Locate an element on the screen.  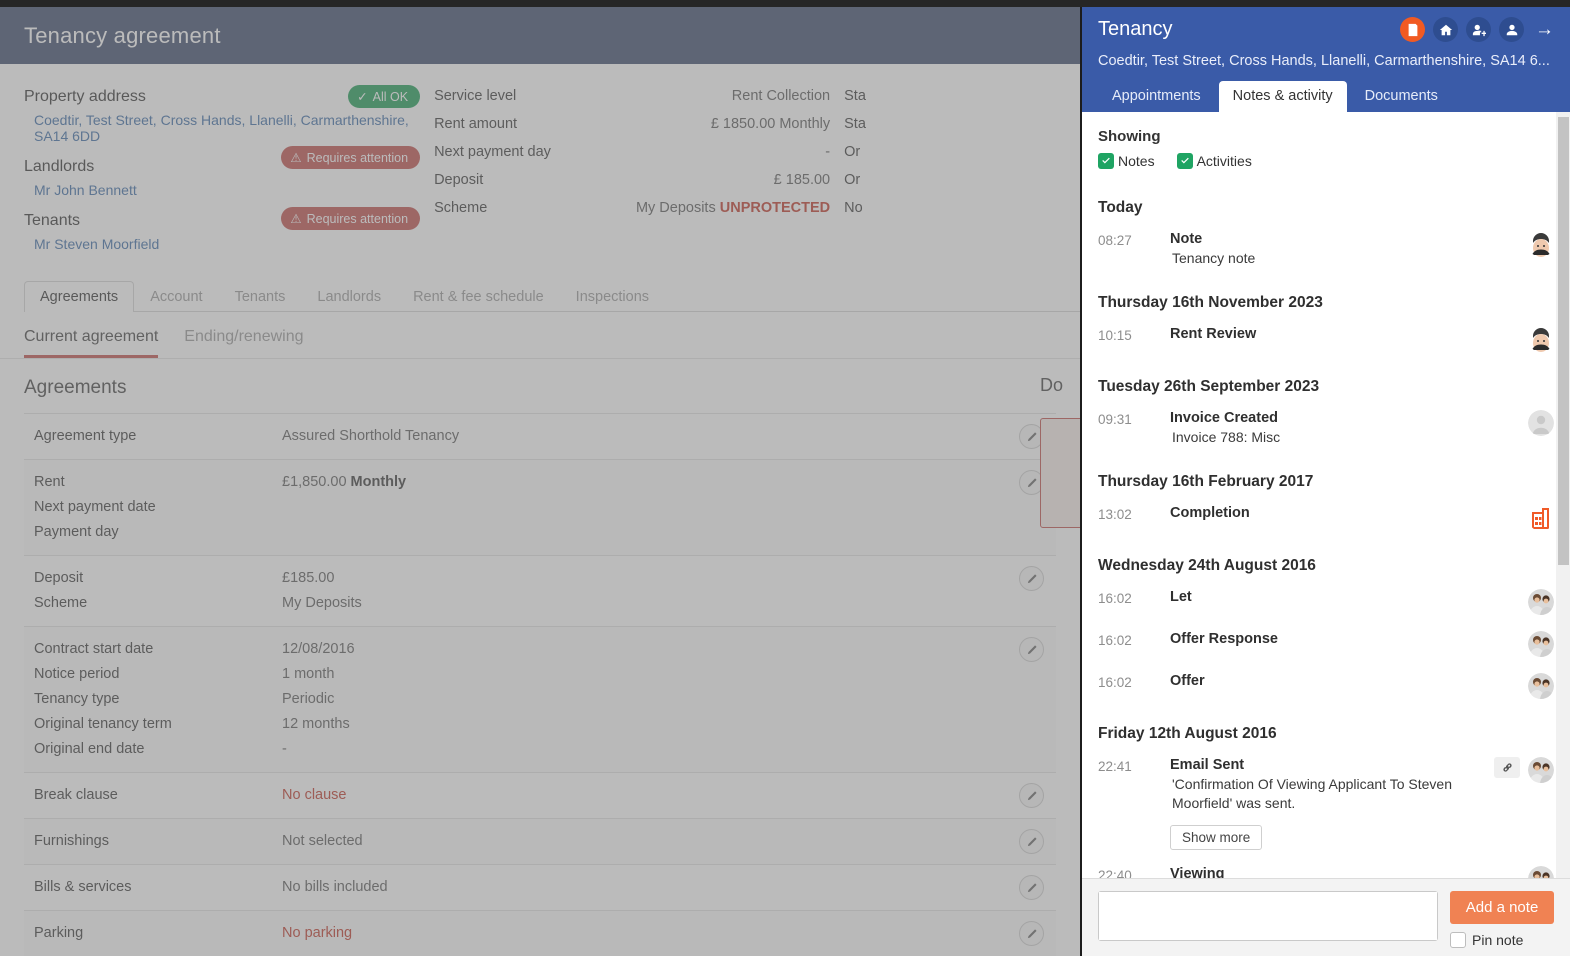
day-heading: Friday 12th August 2016 is located at coordinates (1187, 733).